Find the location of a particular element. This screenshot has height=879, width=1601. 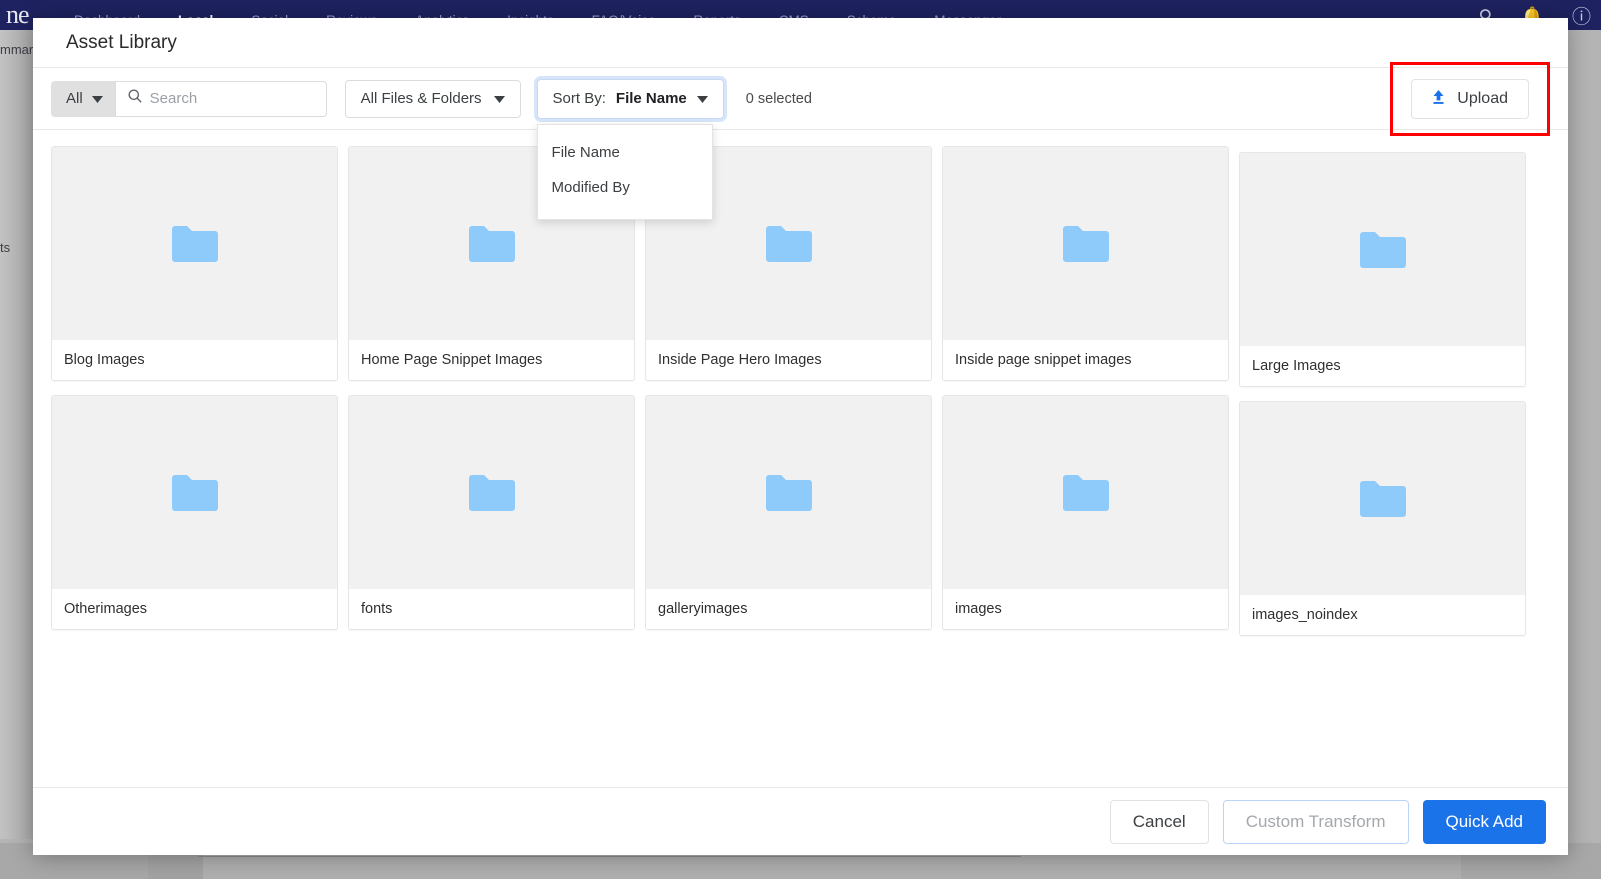

search-box is located at coordinates (220, 98).